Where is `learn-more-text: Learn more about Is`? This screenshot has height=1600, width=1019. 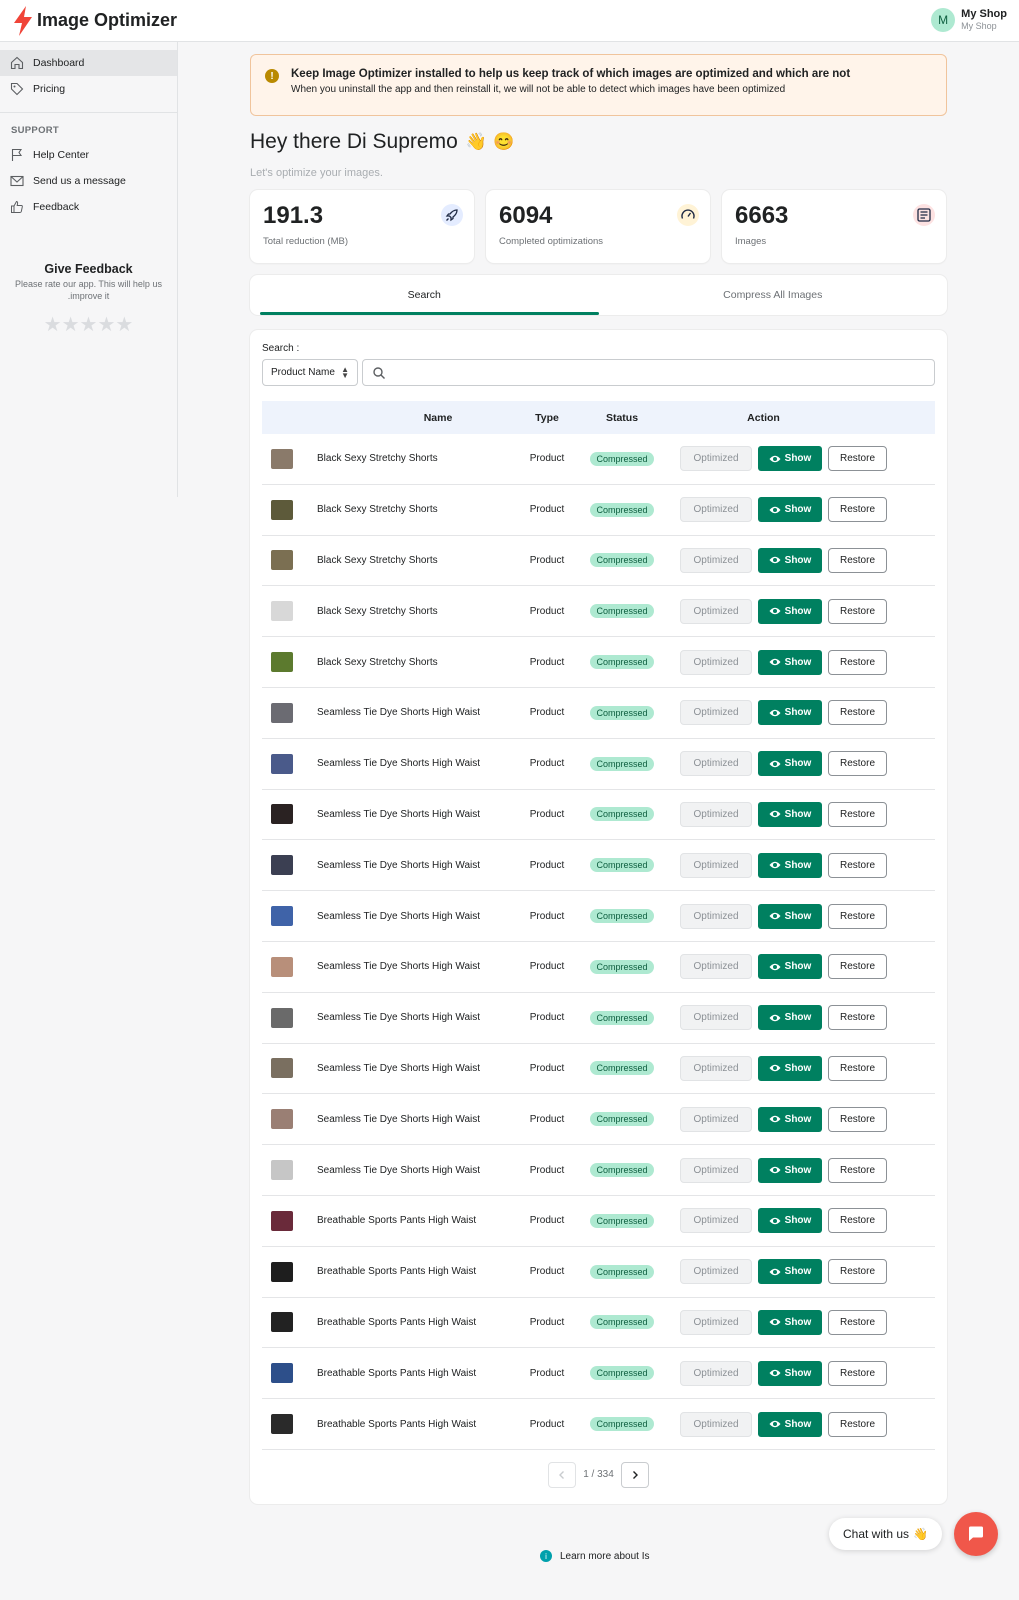
learn-more-text: Learn more about Is is located at coordinates (605, 1556).